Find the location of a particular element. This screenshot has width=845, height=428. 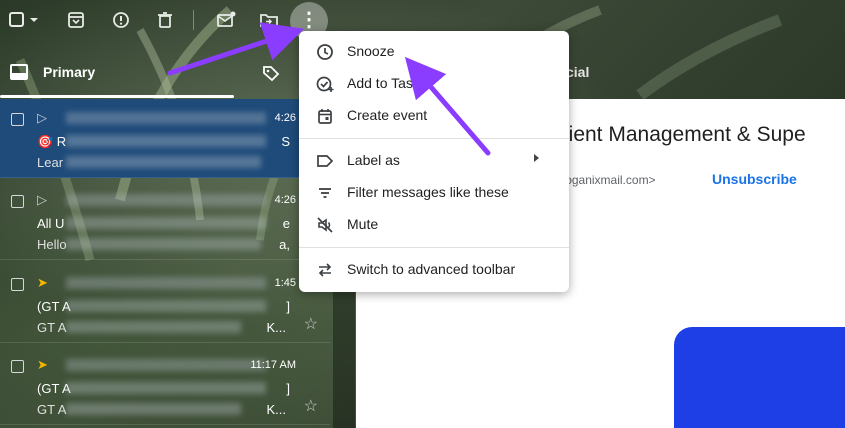

email-subject: All U is located at coordinates (51, 223).